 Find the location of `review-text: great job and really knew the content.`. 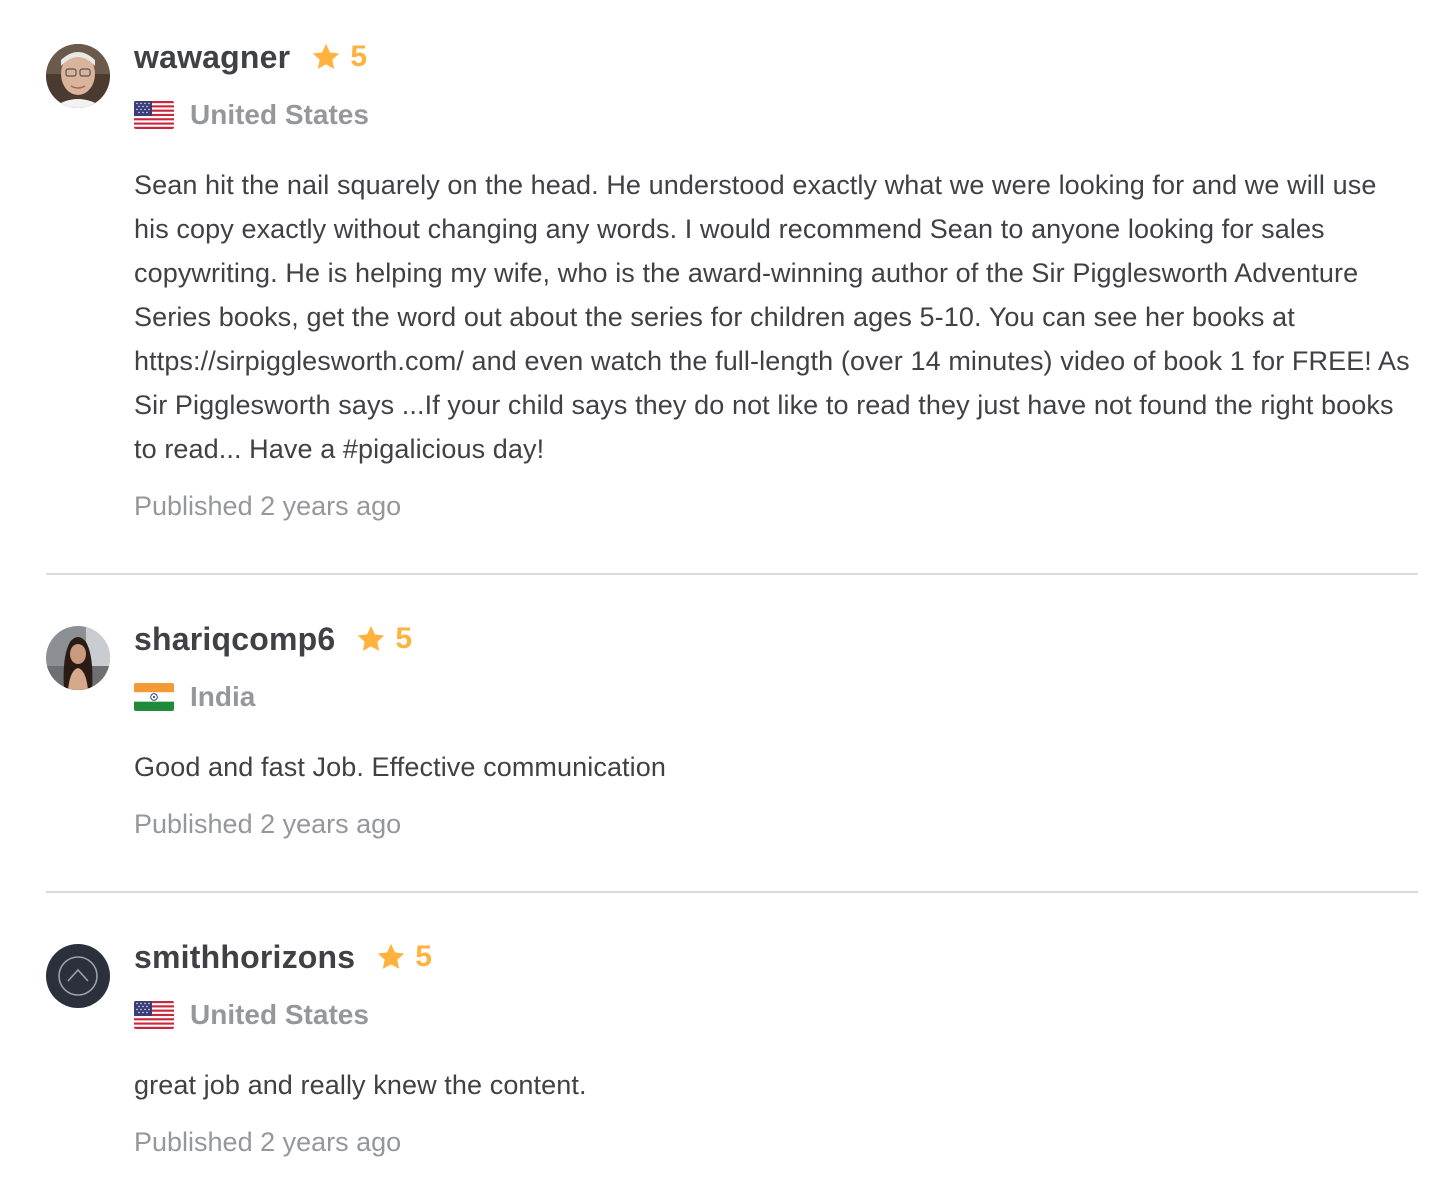

review-text: great job and really knew the content. is located at coordinates (360, 1085).